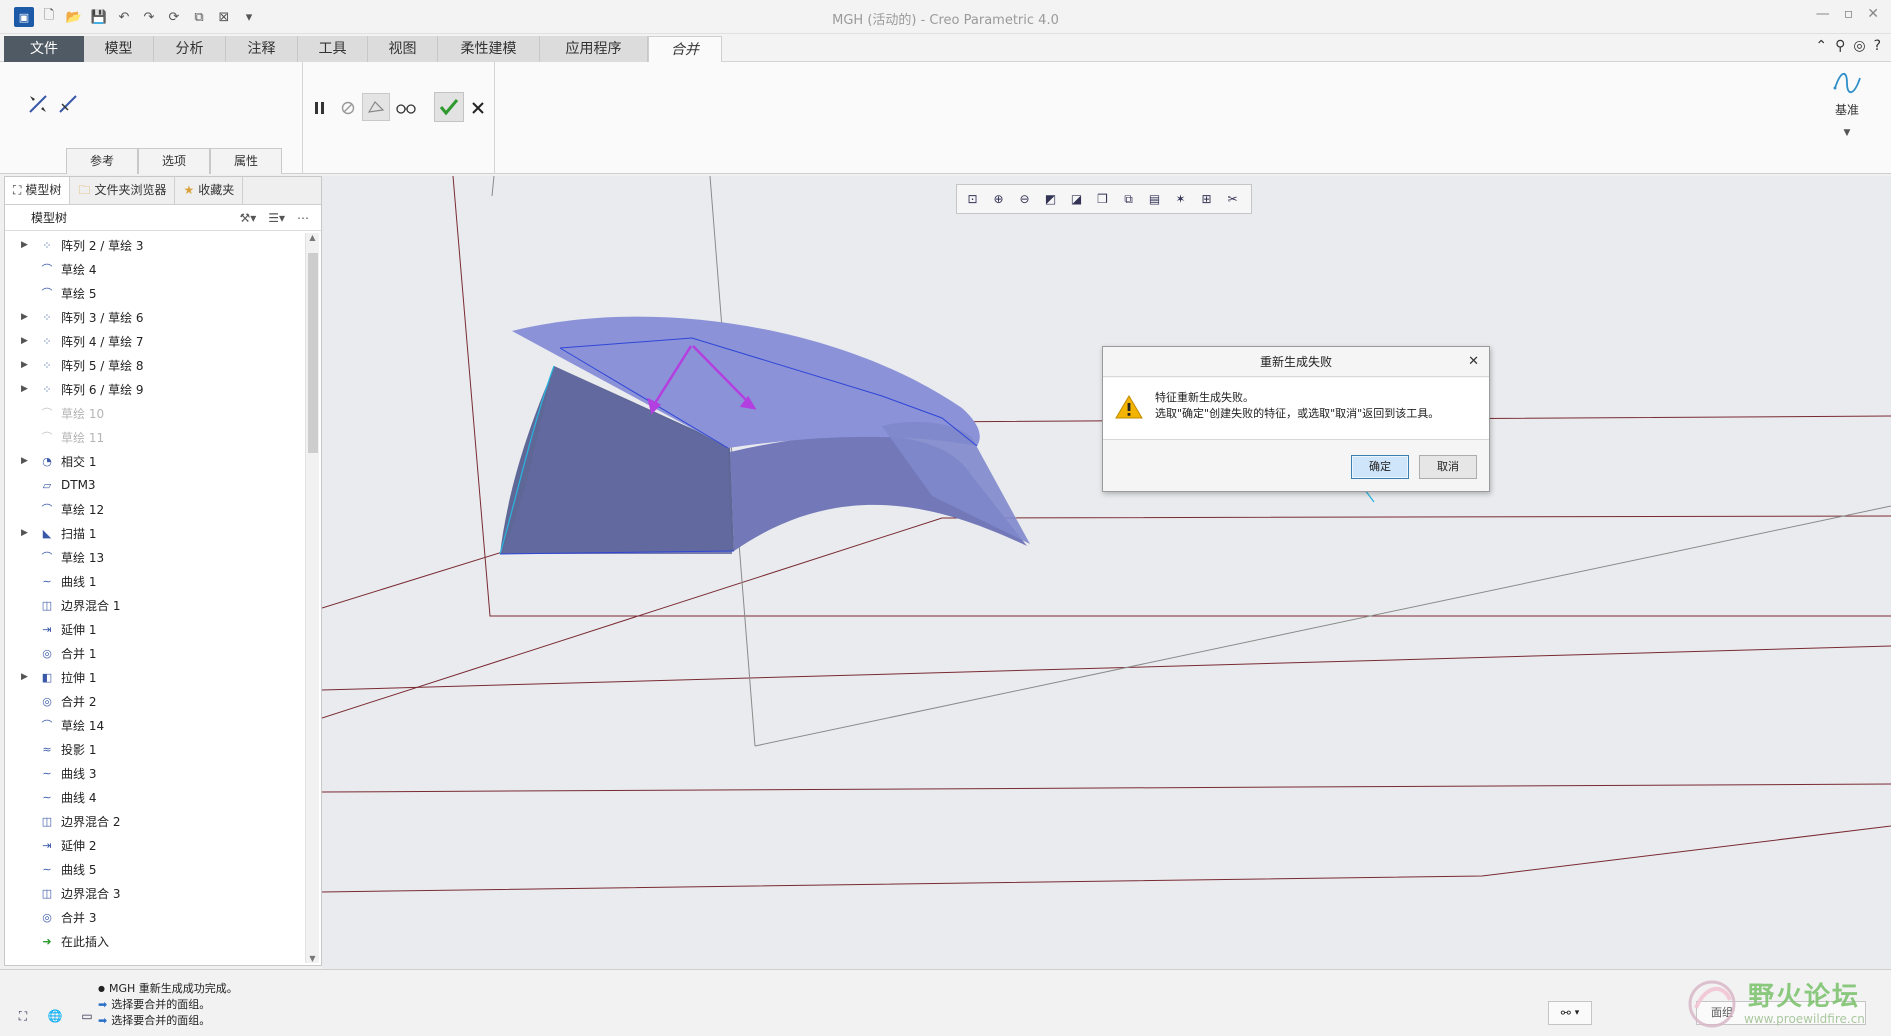 Image resolution: width=1891 pixels, height=1036 pixels. Describe the element at coordinates (151, 293) in the screenshot. I see `tree-item: ⌒ 草绘 5` at that location.